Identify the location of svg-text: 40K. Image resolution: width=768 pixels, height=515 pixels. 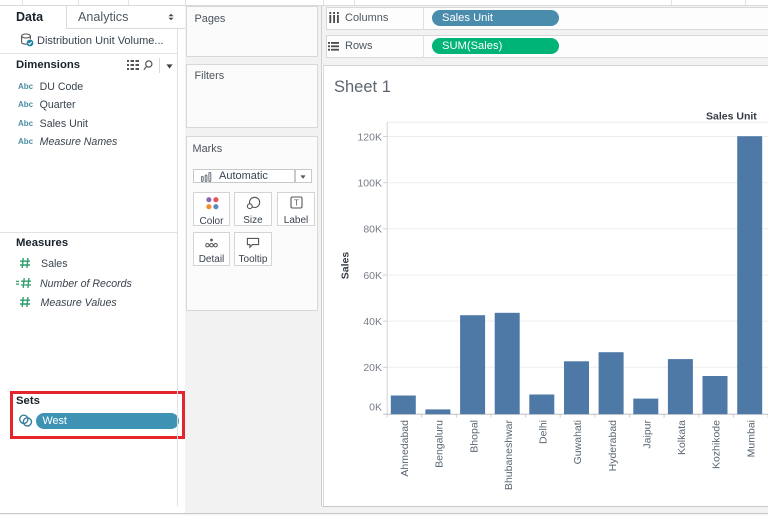
(372, 322).